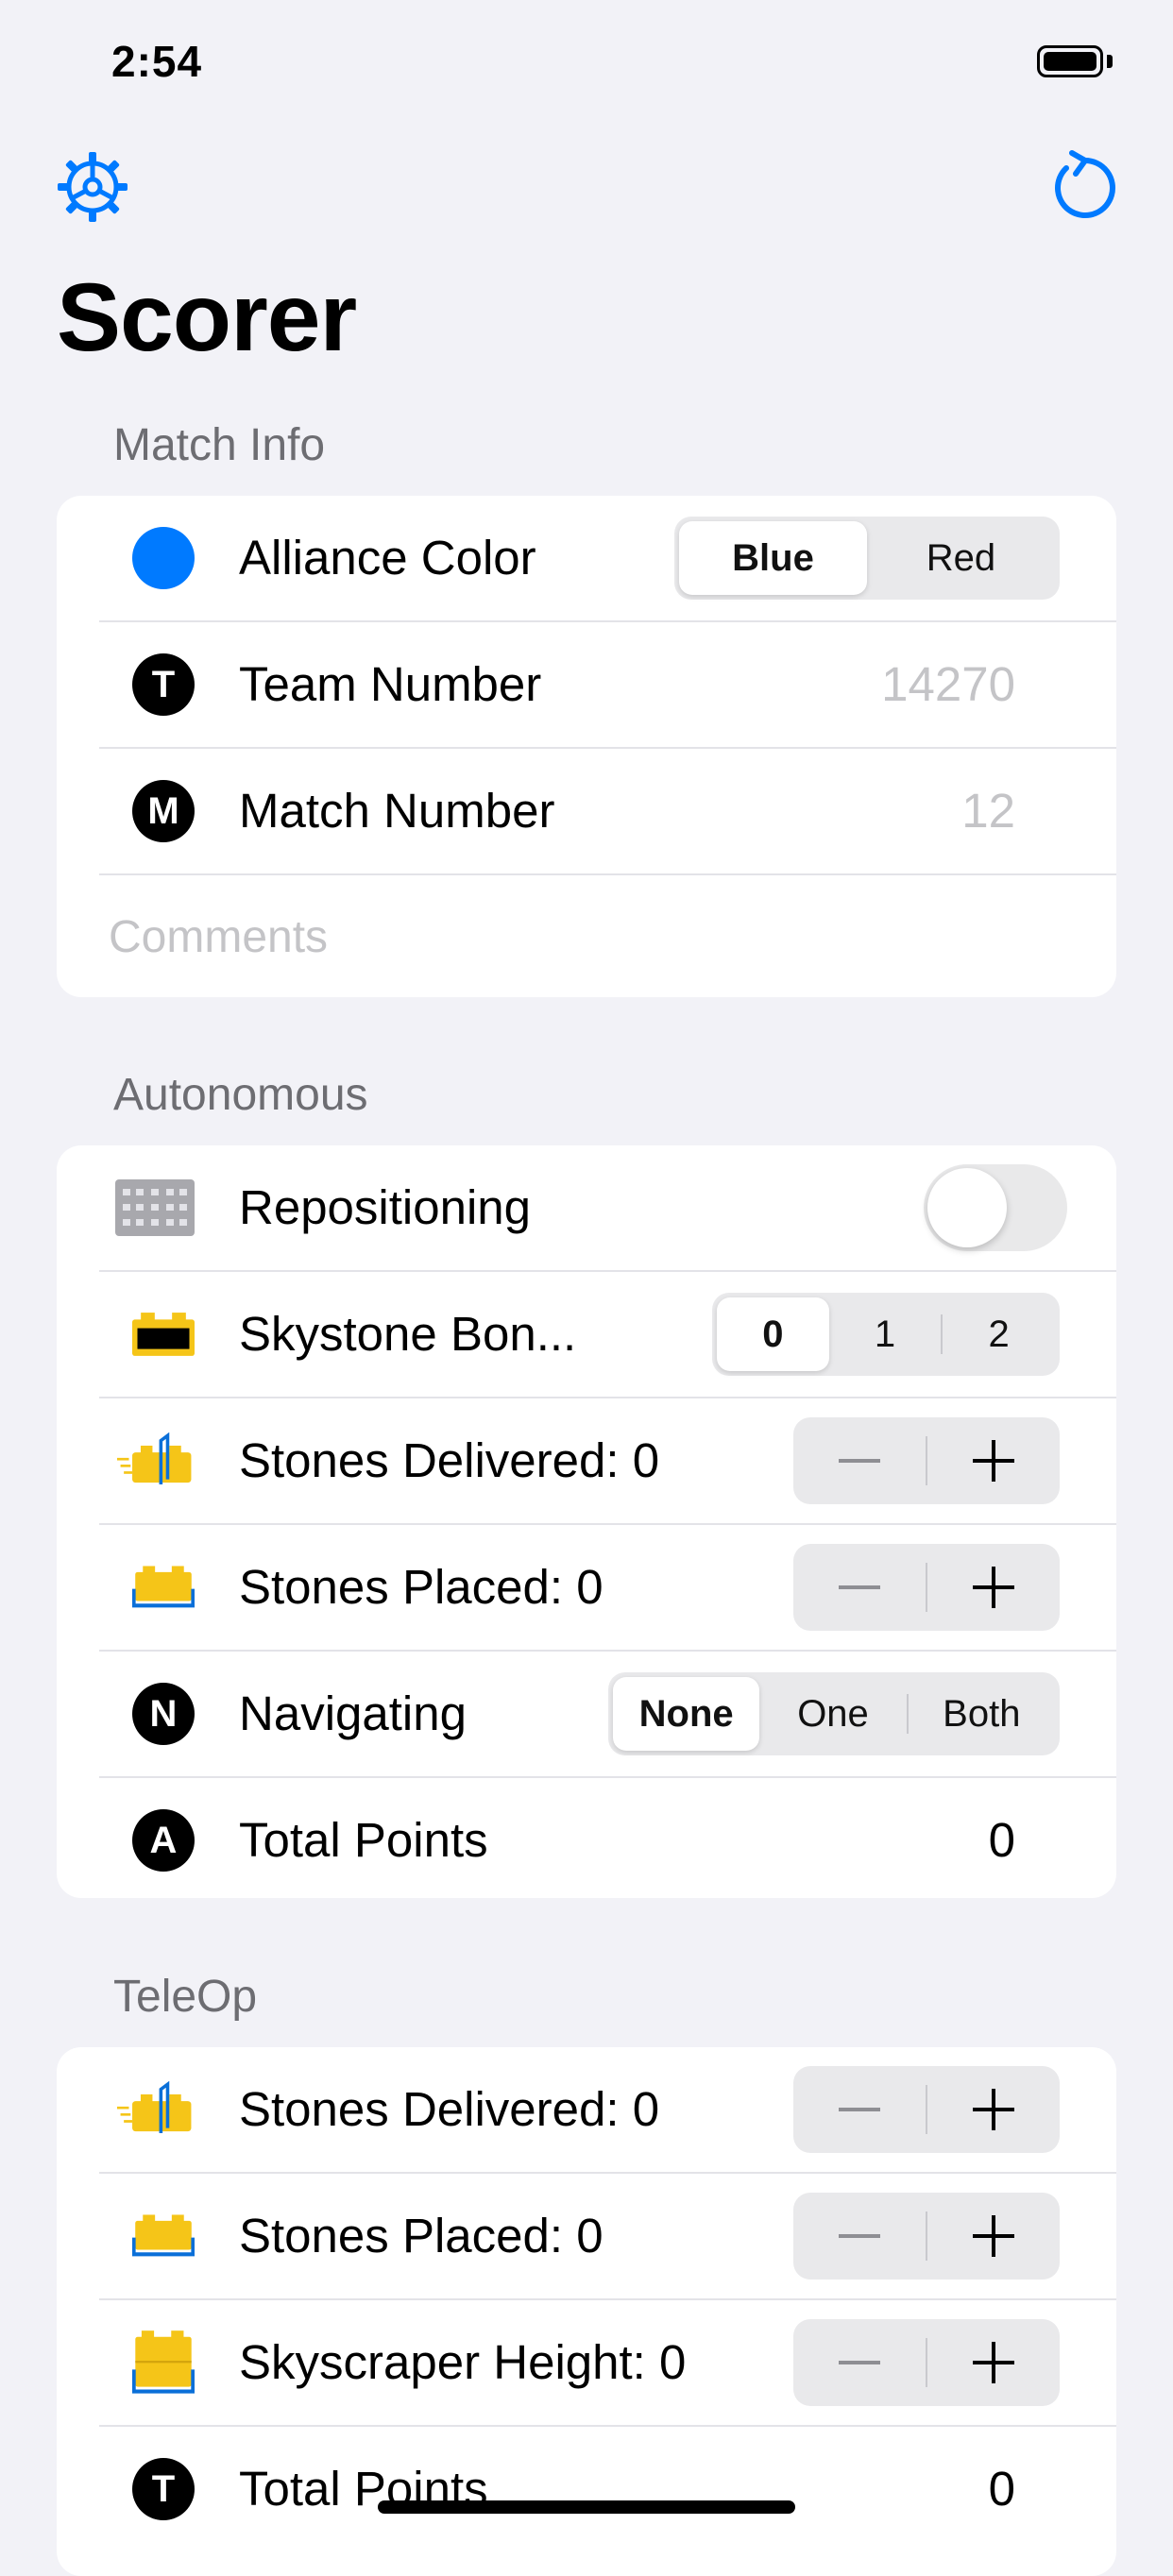  Describe the element at coordinates (586, 2507) in the screenshot. I see `home-indicator` at that location.